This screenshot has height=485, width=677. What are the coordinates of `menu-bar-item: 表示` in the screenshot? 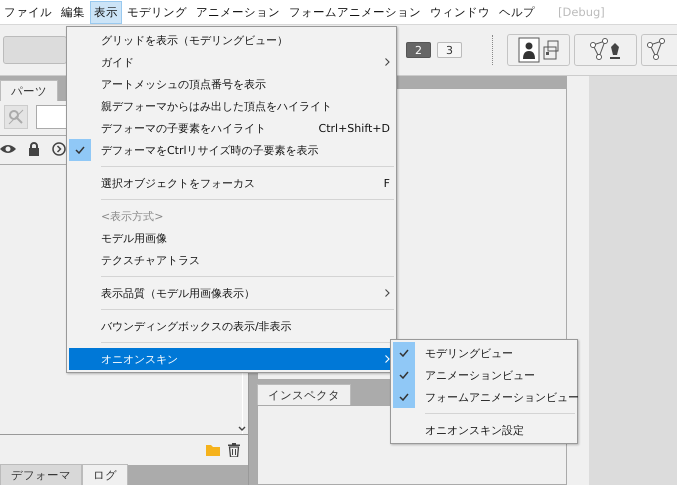 It's located at (106, 12).